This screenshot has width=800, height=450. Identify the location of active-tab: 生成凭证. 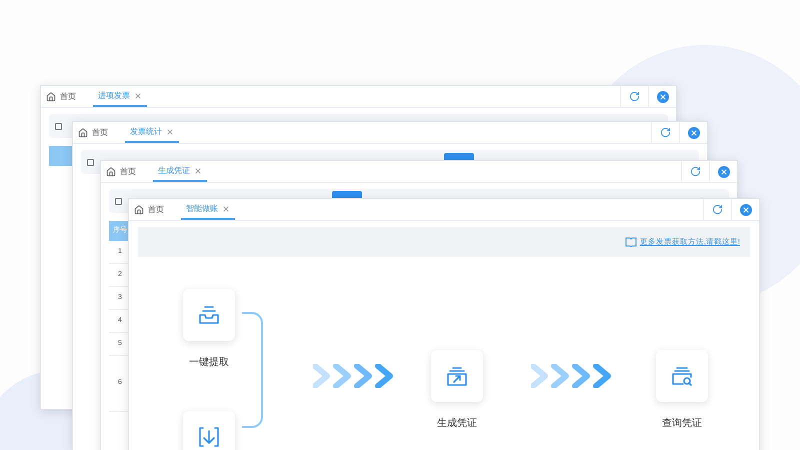
(180, 171).